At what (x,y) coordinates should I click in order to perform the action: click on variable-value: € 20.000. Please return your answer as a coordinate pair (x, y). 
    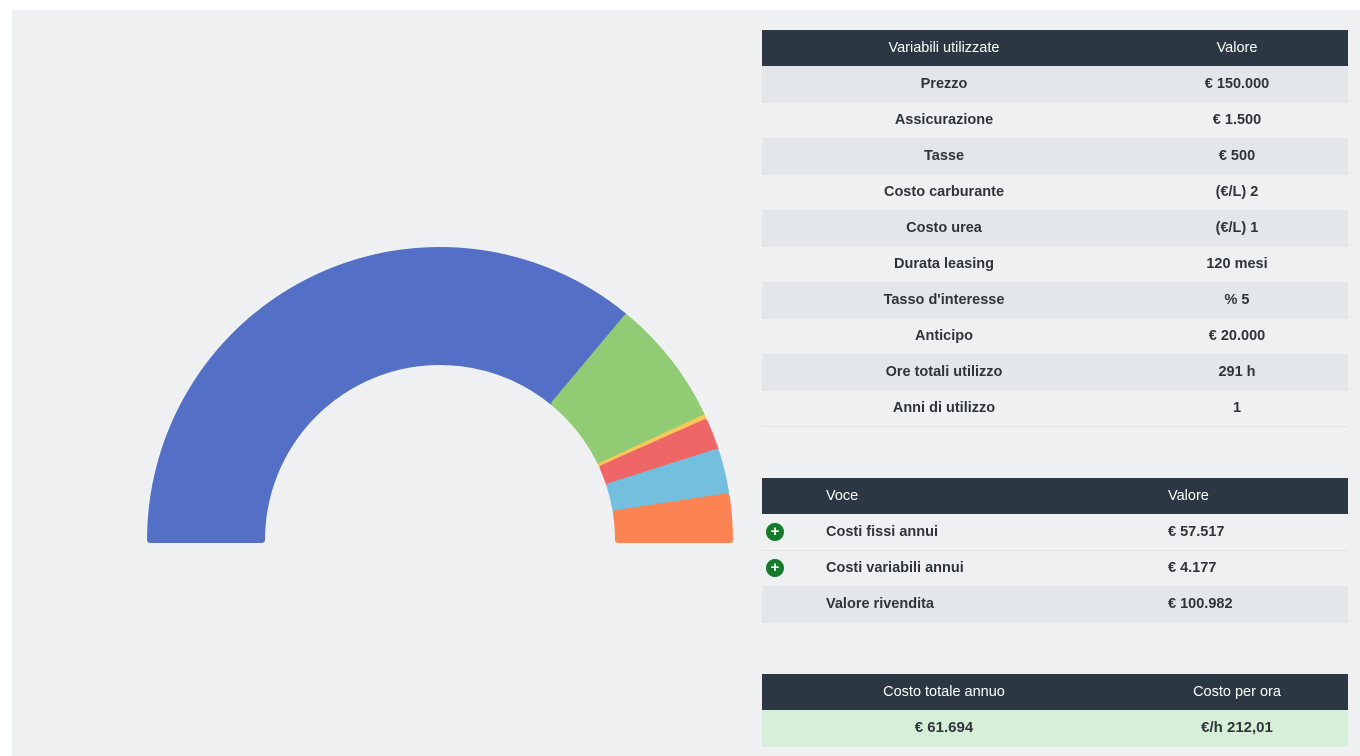
    Looking at the image, I should click on (1237, 336).